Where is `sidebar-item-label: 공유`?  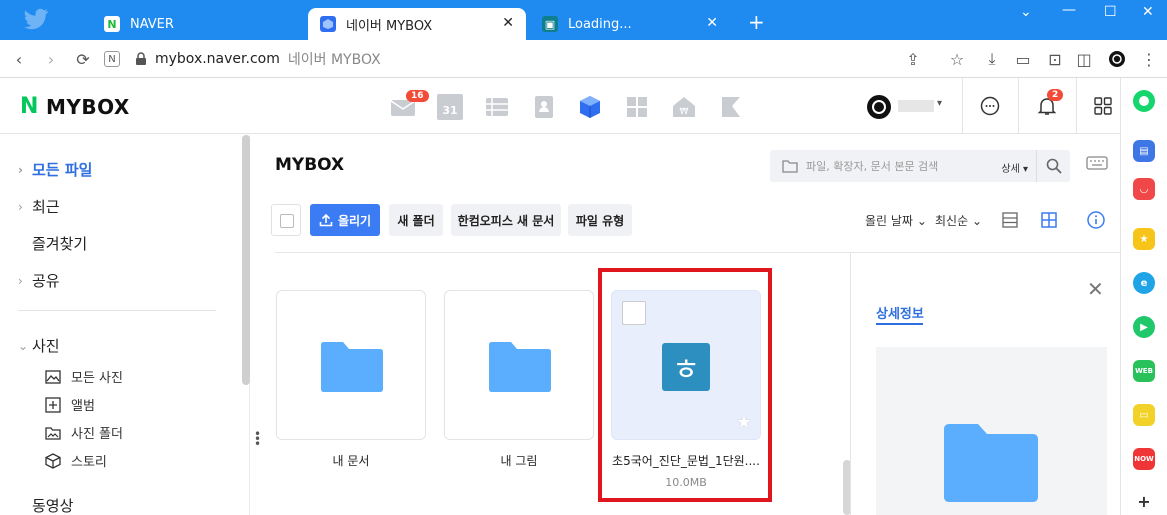
sidebar-item-label: 공유 is located at coordinates (46, 281).